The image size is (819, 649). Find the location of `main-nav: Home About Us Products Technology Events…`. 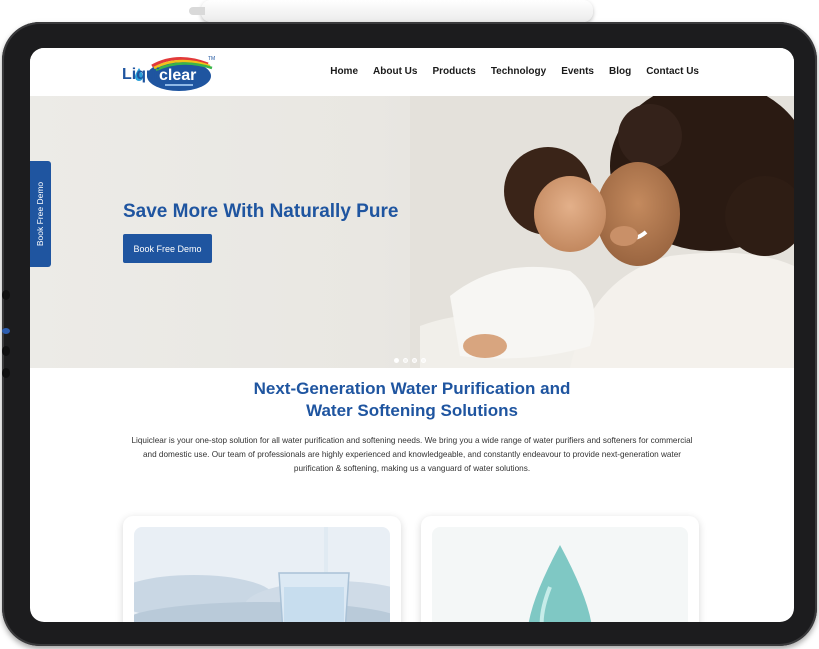

main-nav: Home About Us Products Technology Events… is located at coordinates (514, 71).